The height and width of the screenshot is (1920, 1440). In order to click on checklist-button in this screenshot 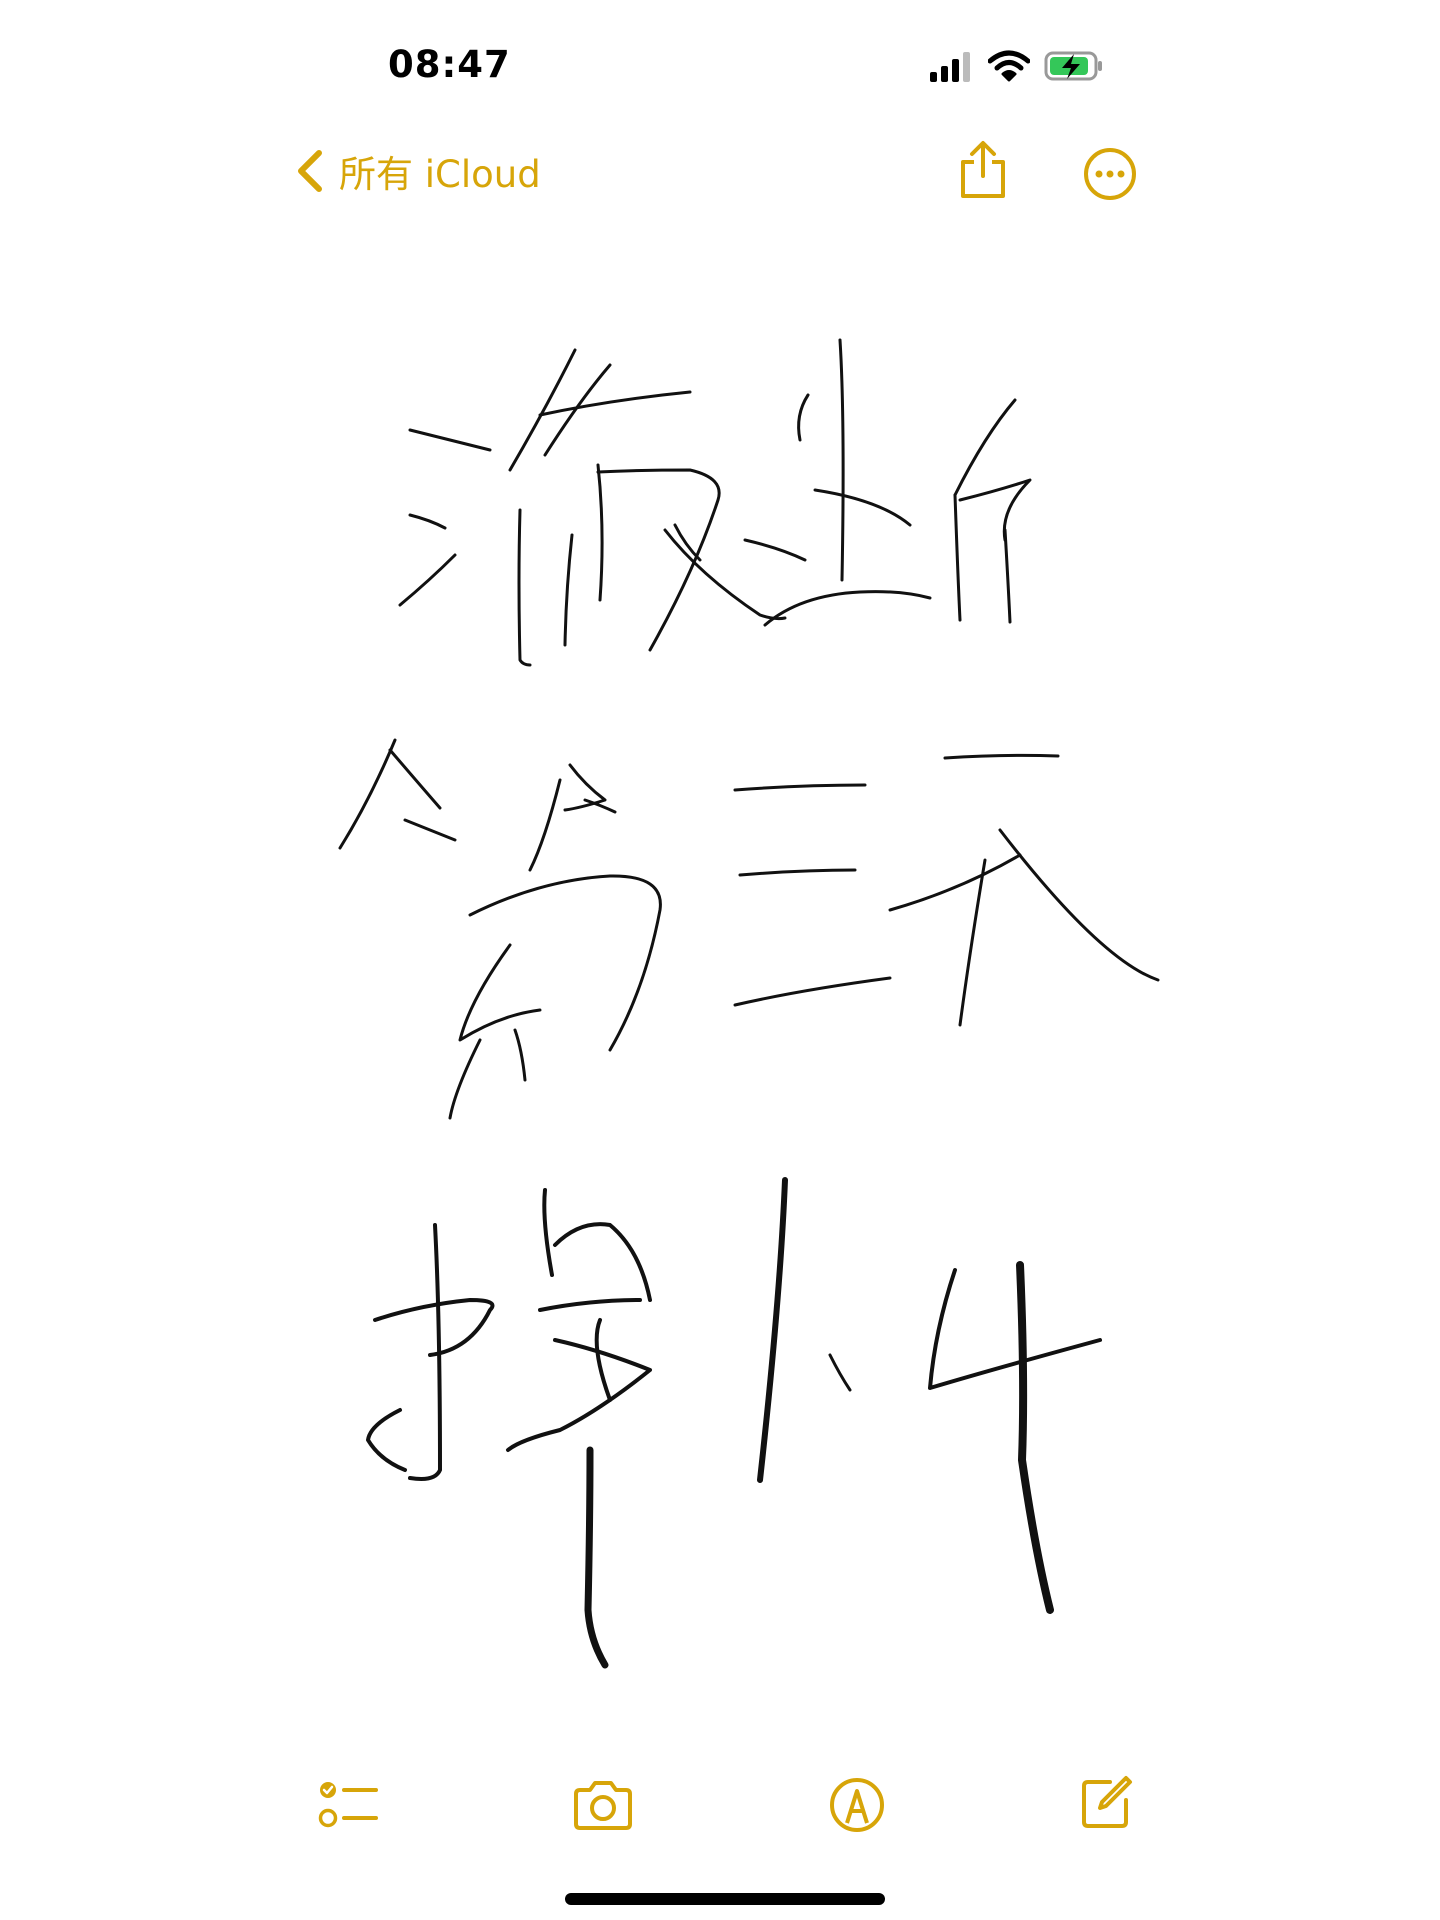, I will do `click(349, 1805)`.